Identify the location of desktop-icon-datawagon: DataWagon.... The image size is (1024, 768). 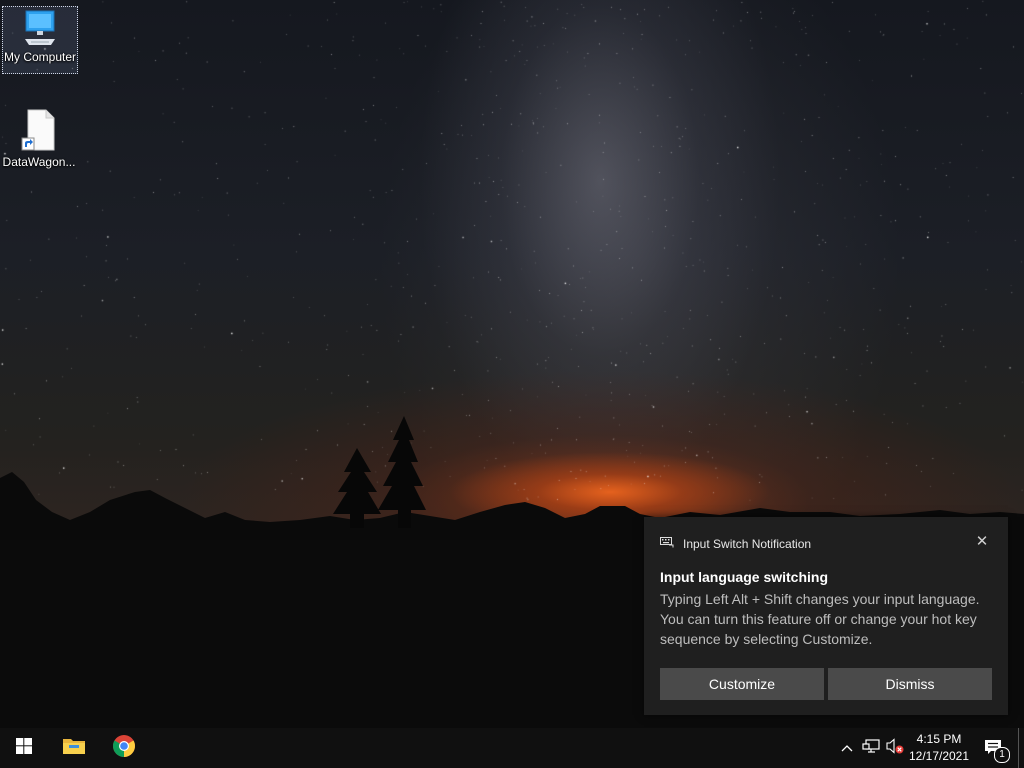
(39, 139).